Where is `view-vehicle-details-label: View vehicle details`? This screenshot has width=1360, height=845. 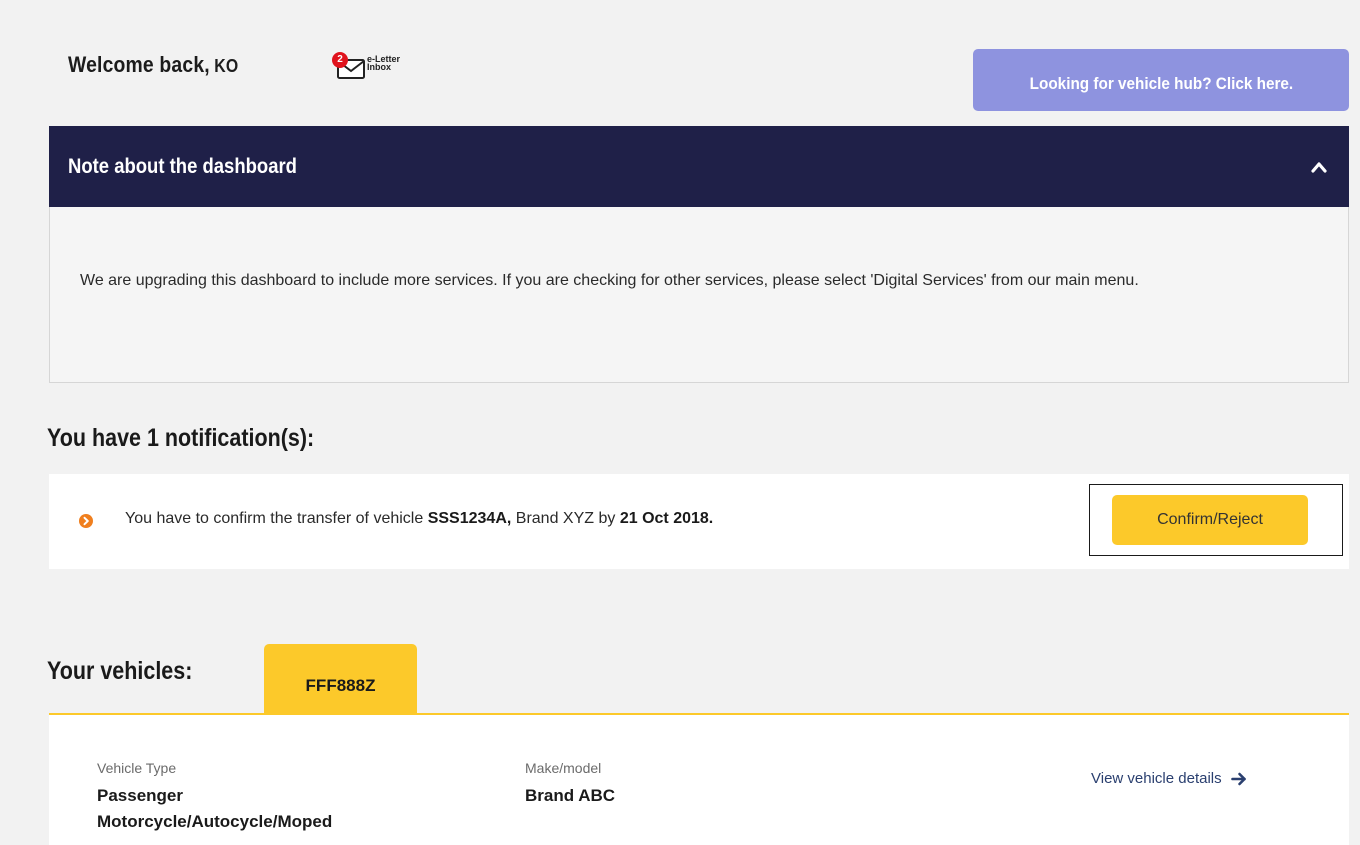
view-vehicle-details-label: View vehicle details is located at coordinates (1156, 778).